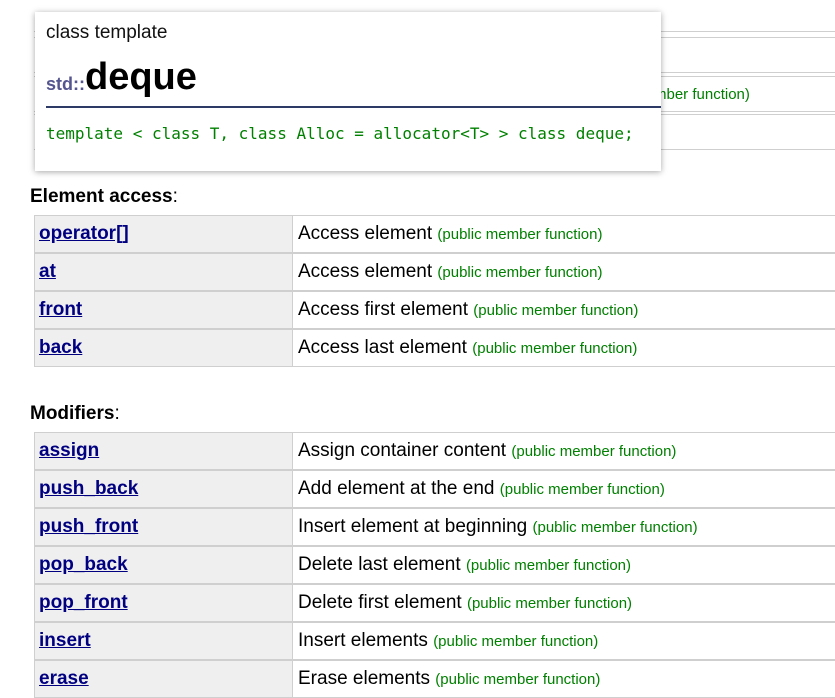 Image resolution: width=835 pixels, height=698 pixels. Describe the element at coordinates (83, 602) in the screenshot. I see `member-link-pop-front: pop_front` at that location.